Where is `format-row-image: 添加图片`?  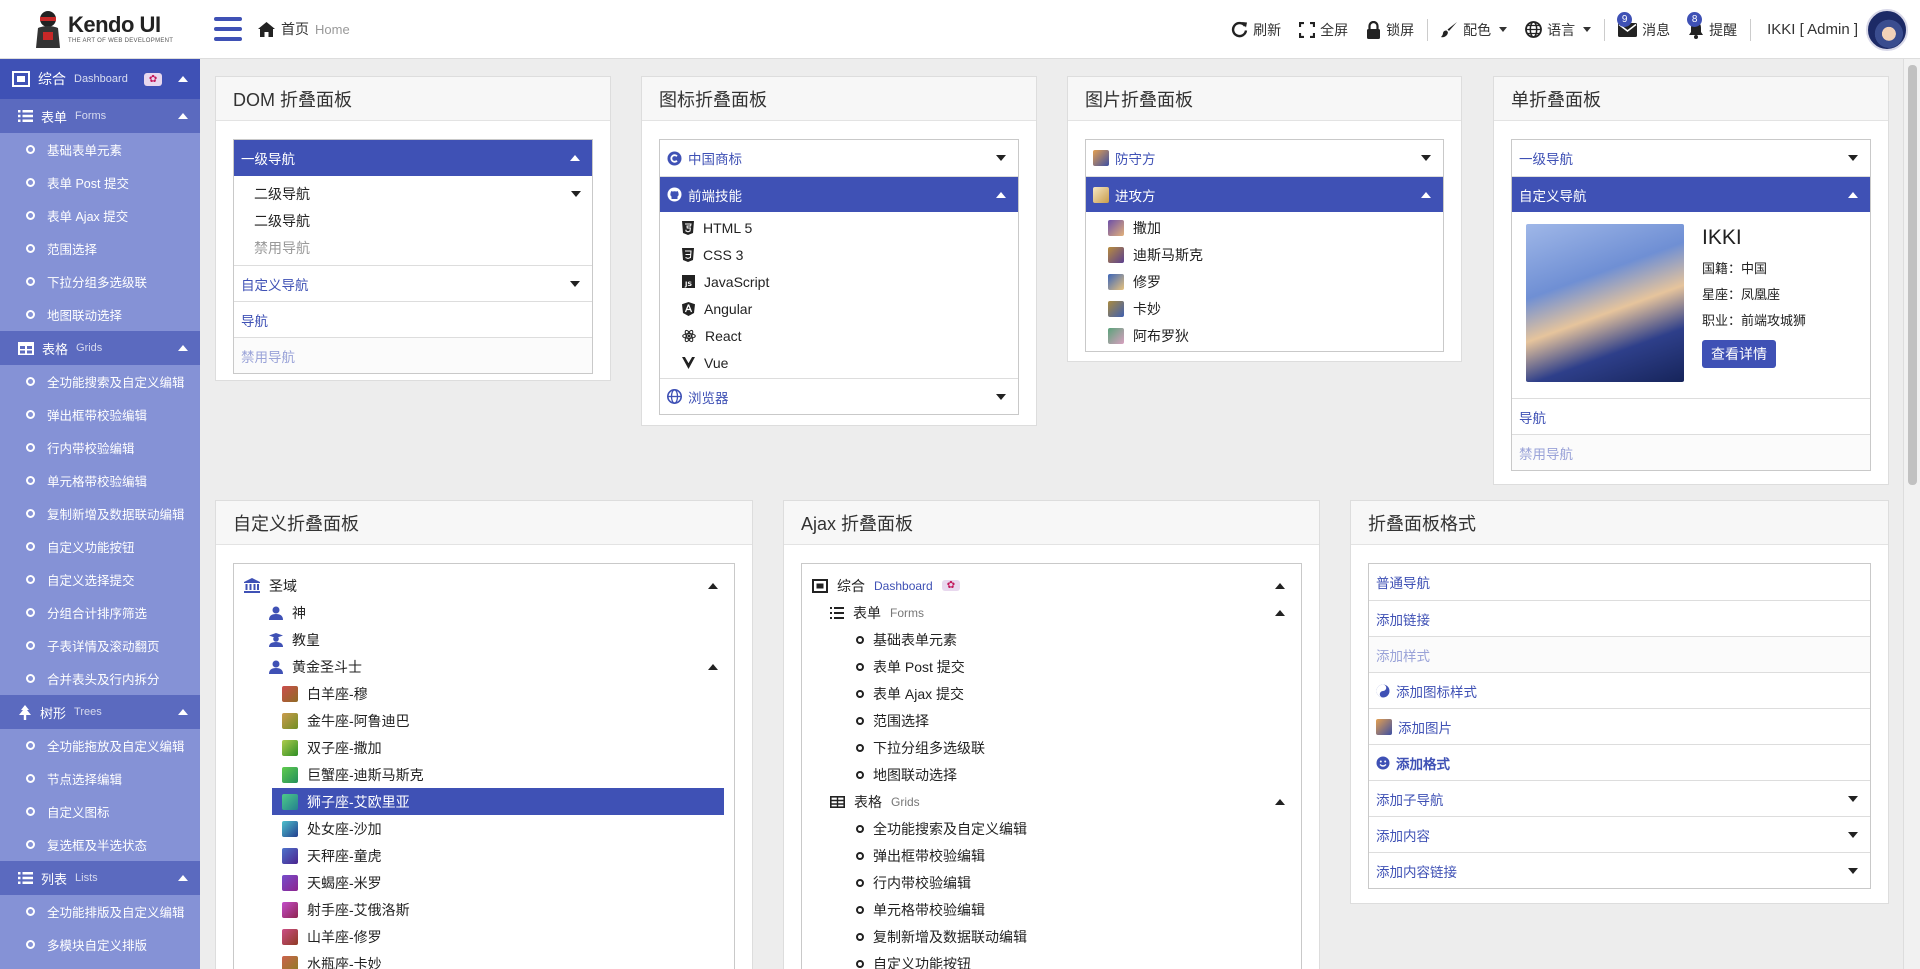
format-row-image: 添加图片 is located at coordinates (1619, 726).